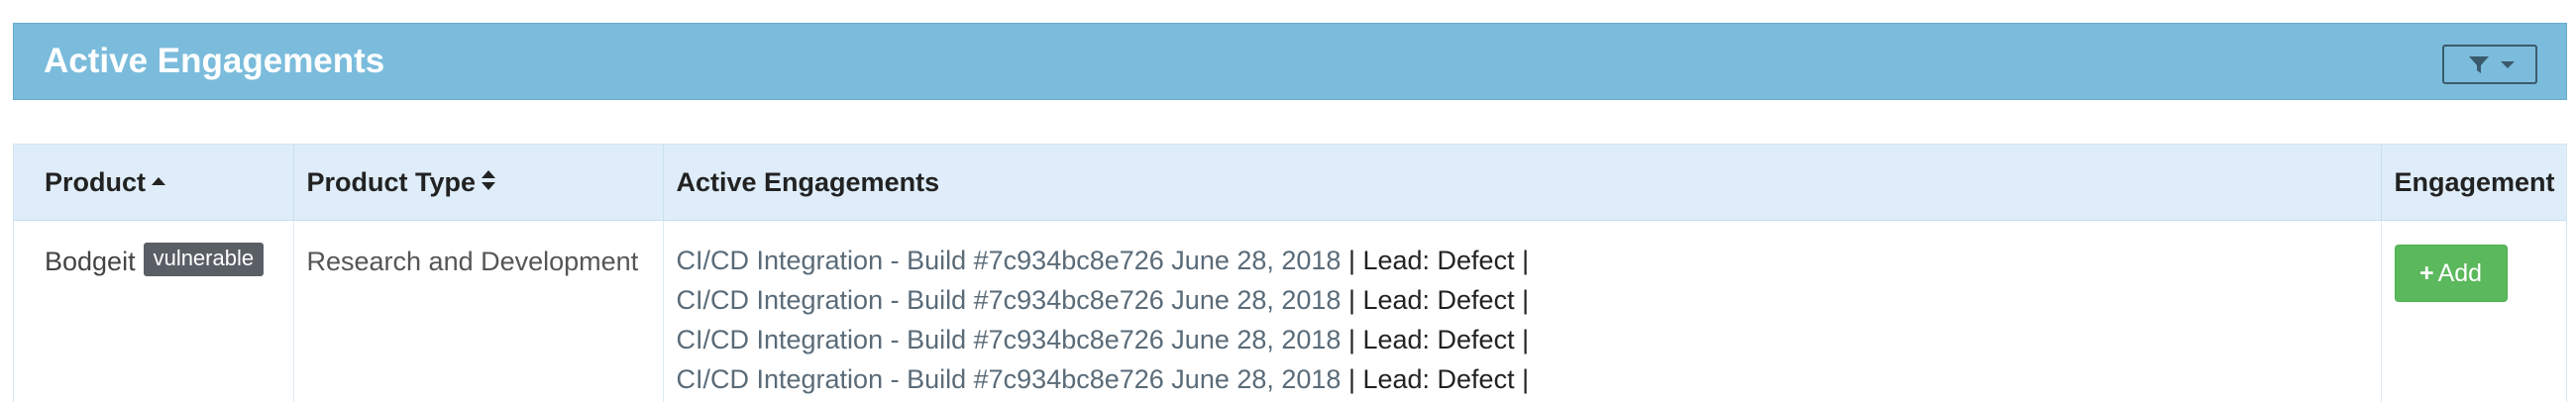 This screenshot has height=402, width=2576. I want to click on engagement-action-cell: + Add, so click(2473, 311).